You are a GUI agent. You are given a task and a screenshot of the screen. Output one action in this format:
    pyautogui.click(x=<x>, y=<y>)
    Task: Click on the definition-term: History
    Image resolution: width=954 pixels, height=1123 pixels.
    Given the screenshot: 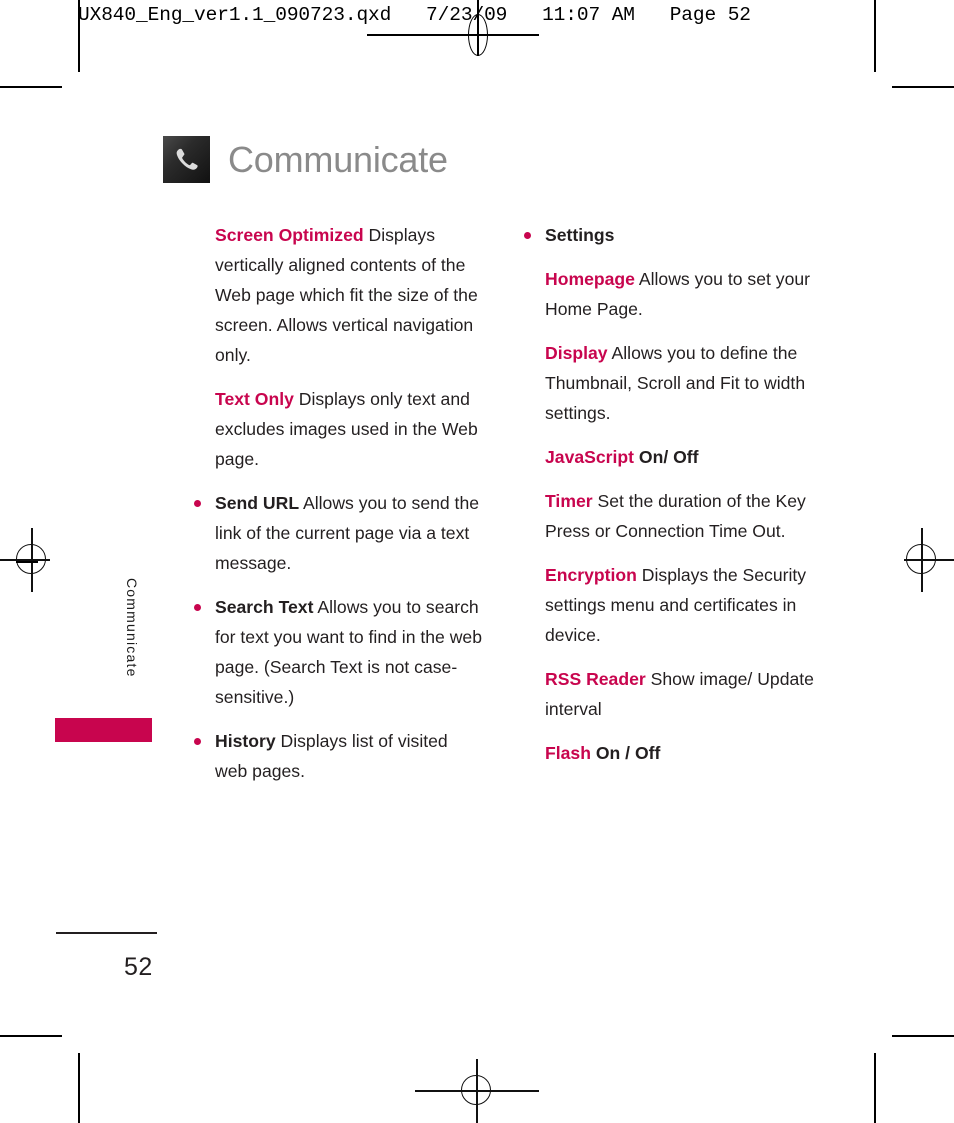 What is the action you would take?
    pyautogui.click(x=245, y=741)
    